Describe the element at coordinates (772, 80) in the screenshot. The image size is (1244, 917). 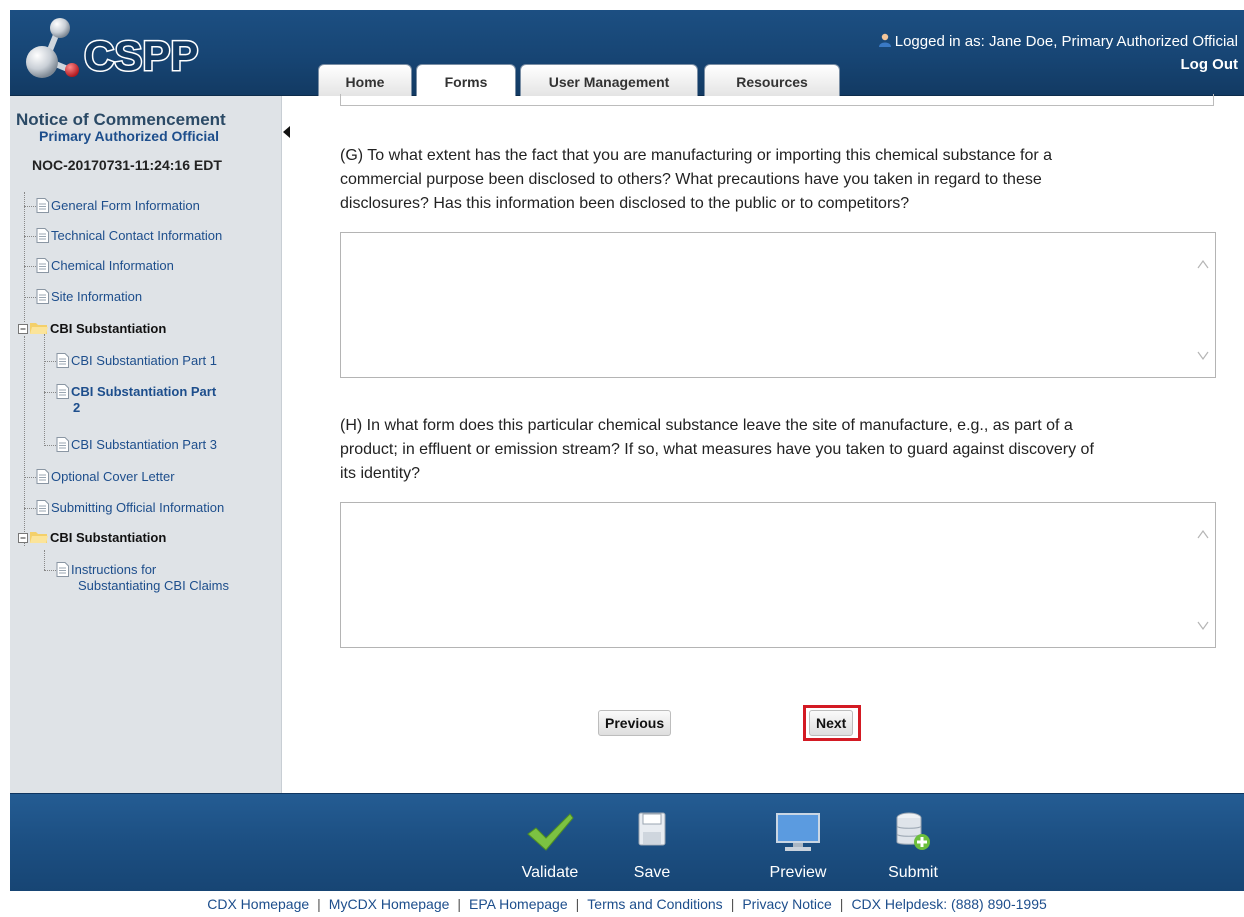
I see `tab-resources: Resources` at that location.